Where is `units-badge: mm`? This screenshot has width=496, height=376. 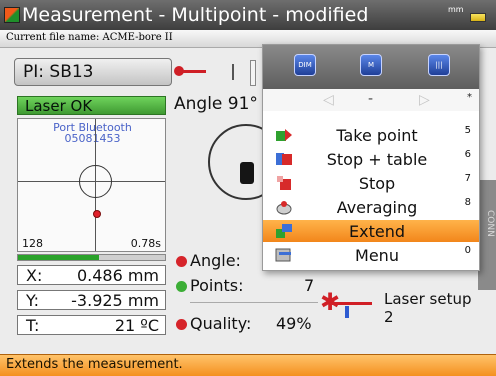 units-badge: mm is located at coordinates (468, 14).